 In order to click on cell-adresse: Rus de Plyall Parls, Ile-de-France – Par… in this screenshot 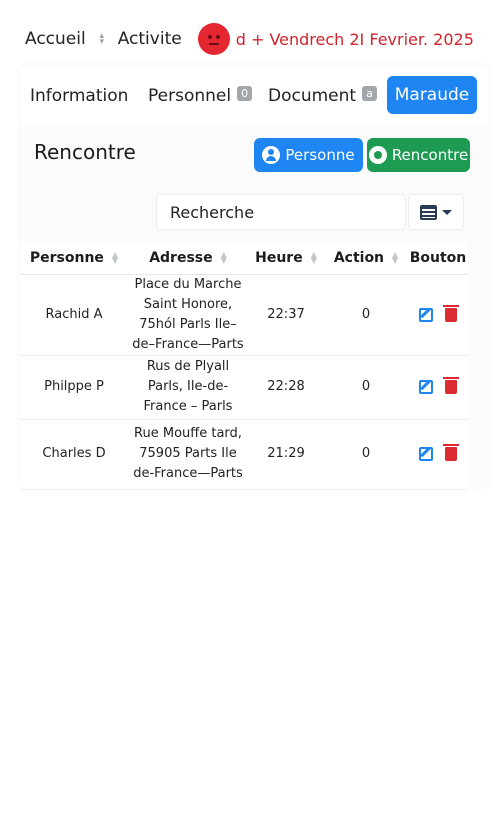, I will do `click(188, 387)`.